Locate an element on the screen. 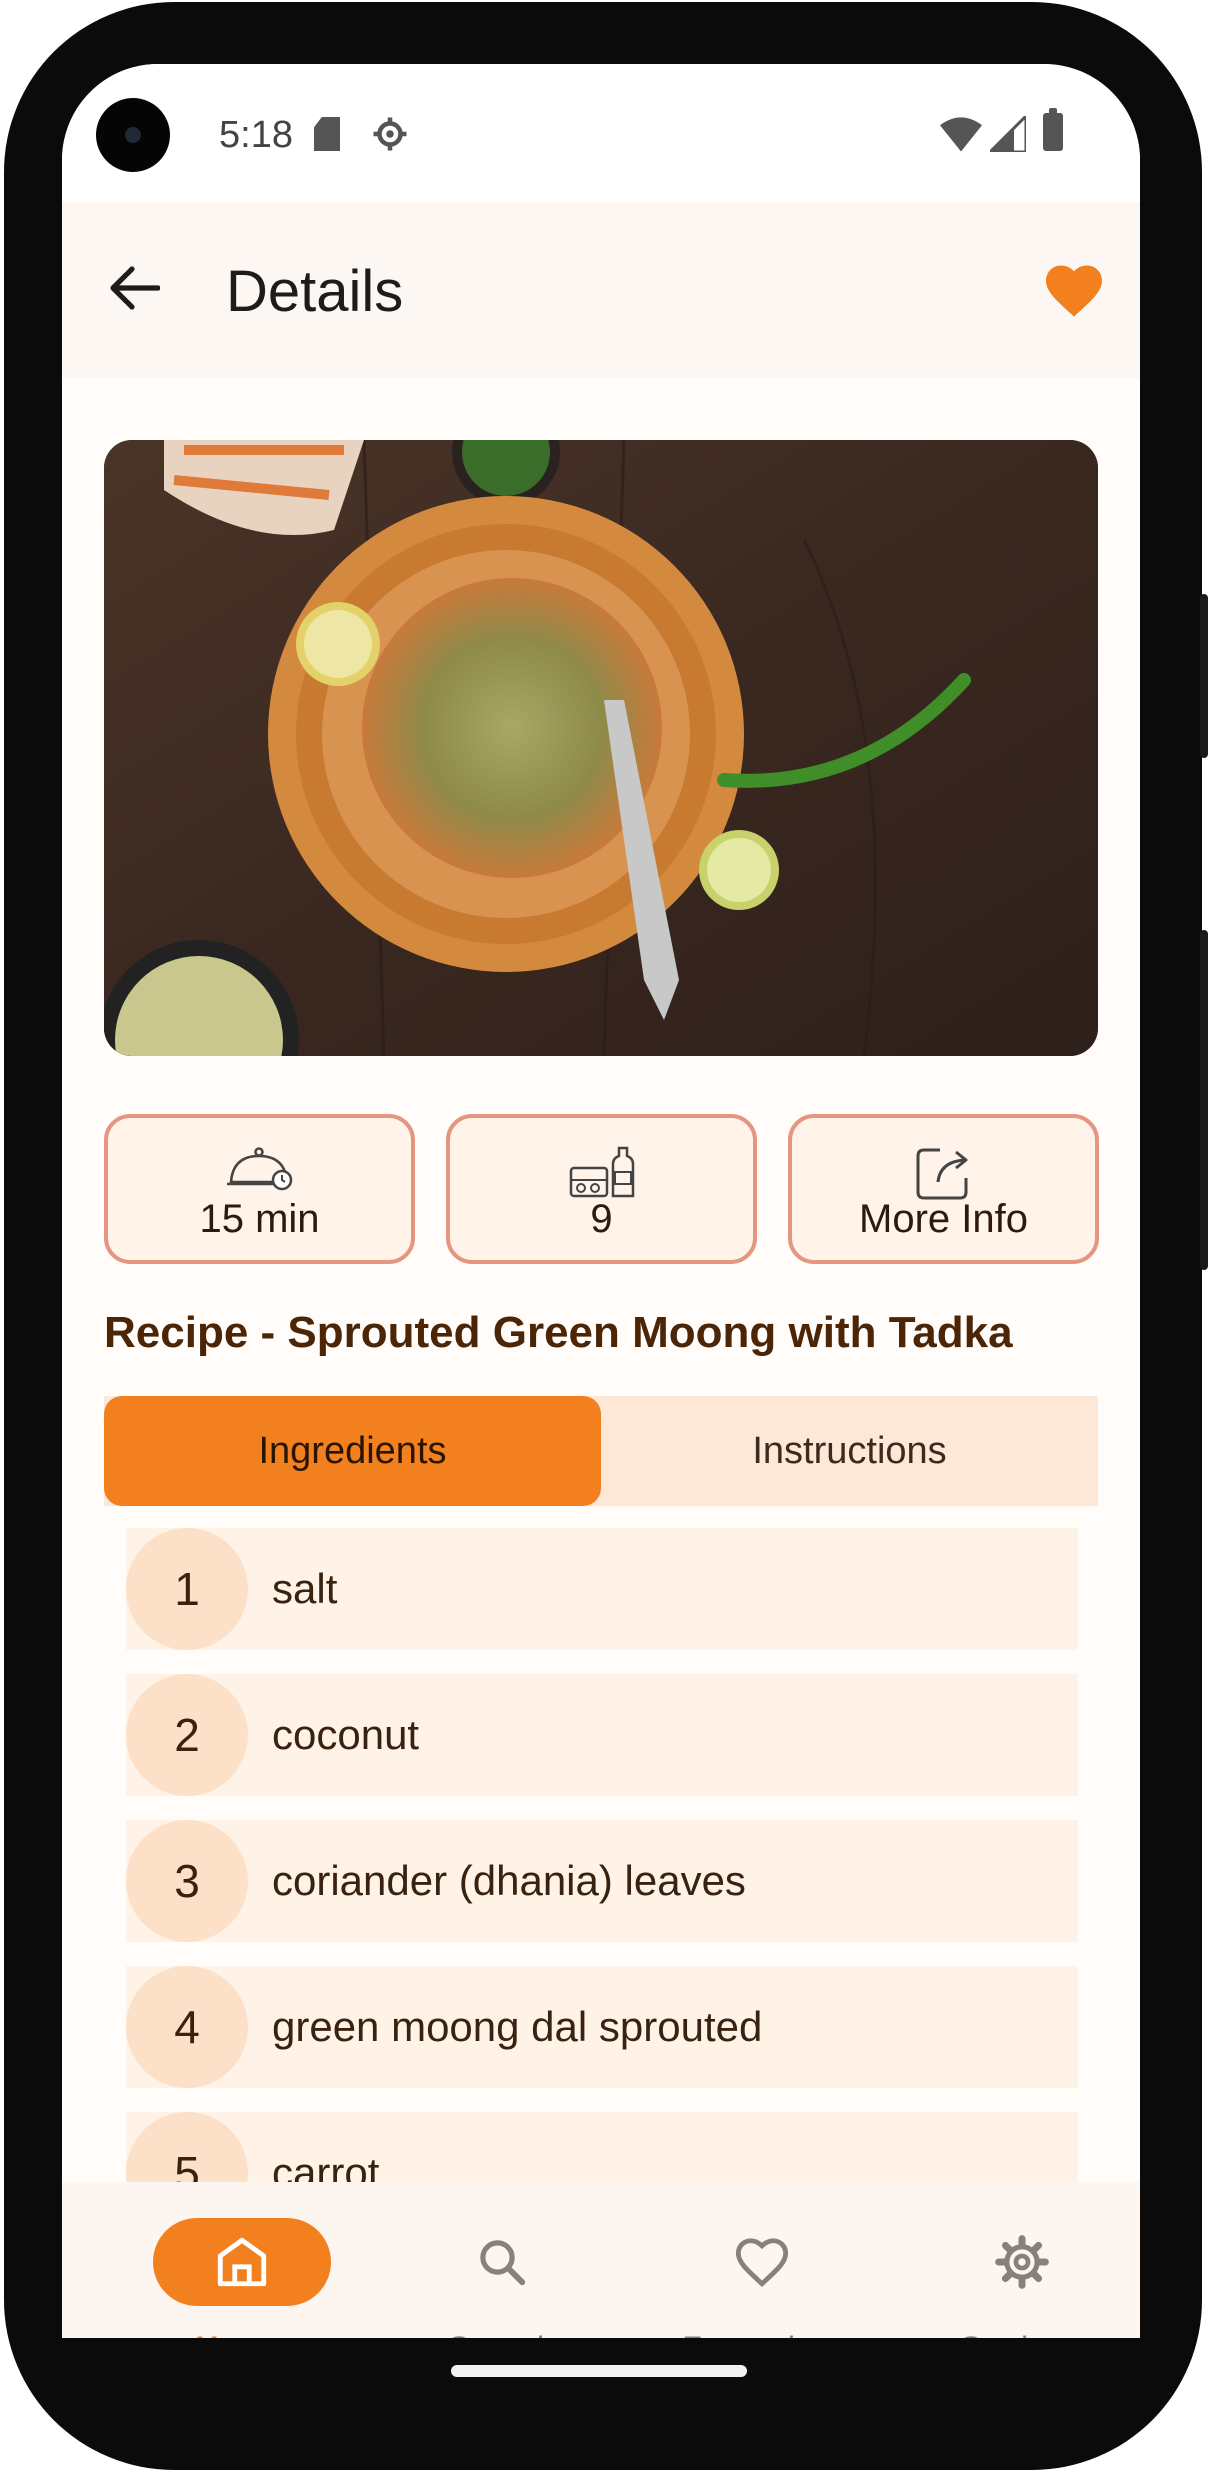  recipe-title: Recipe - Sprouted Green Moong with Tadka is located at coordinates (558, 1332).